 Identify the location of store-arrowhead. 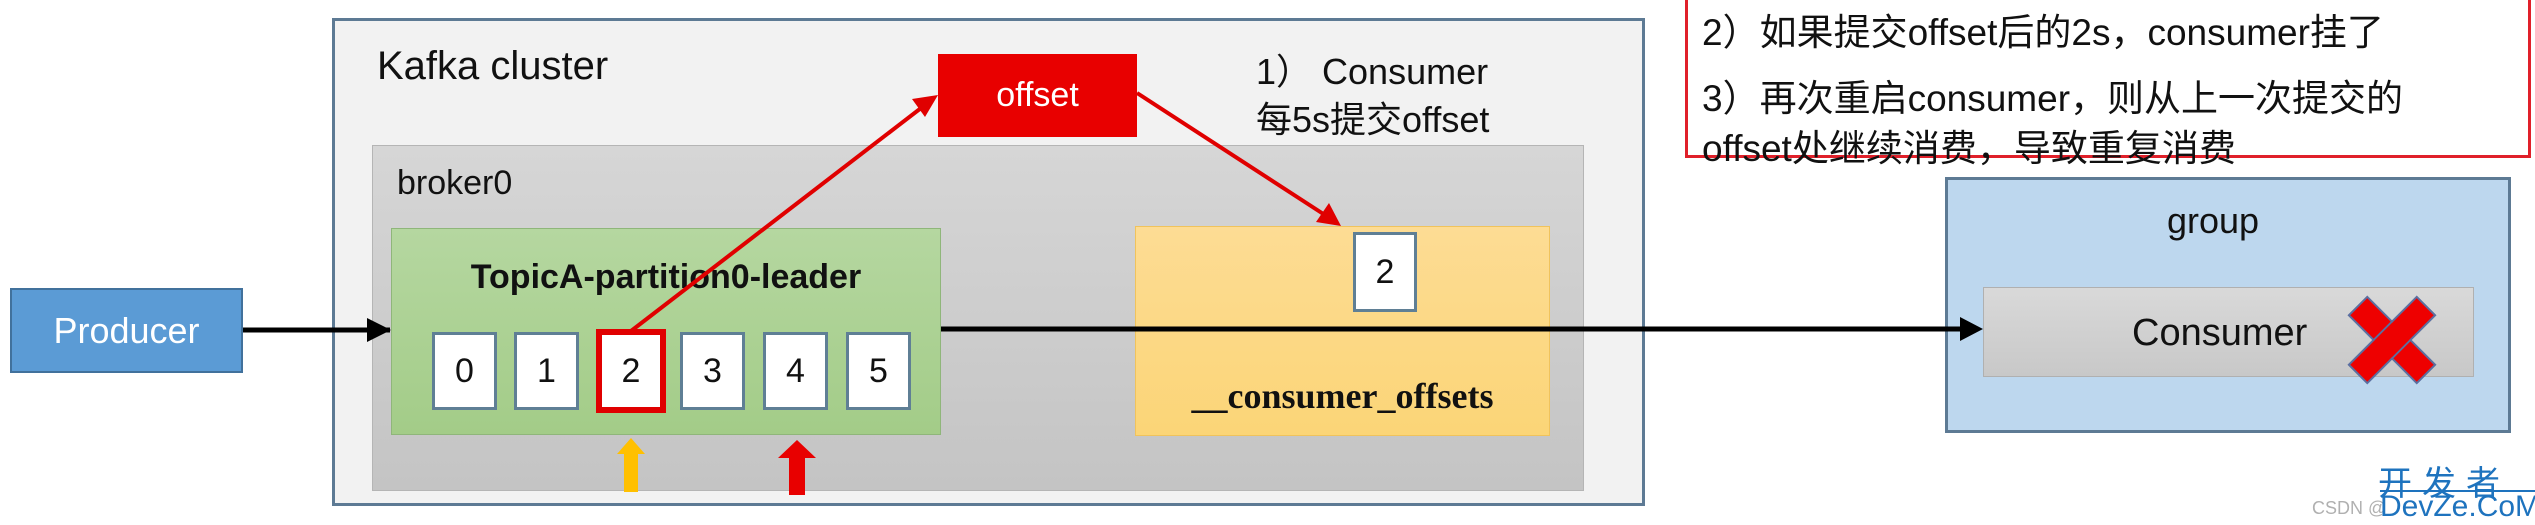
(1328, 214).